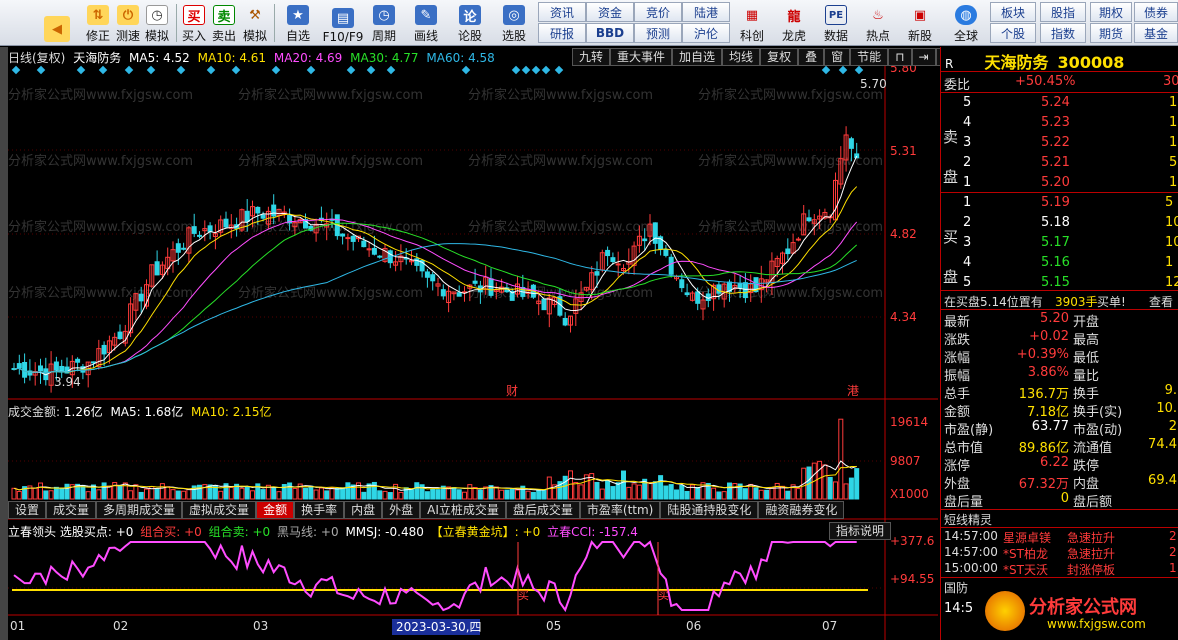 The height and width of the screenshot is (640, 1178). I want to click on date-axis-label: 03, so click(260, 626).